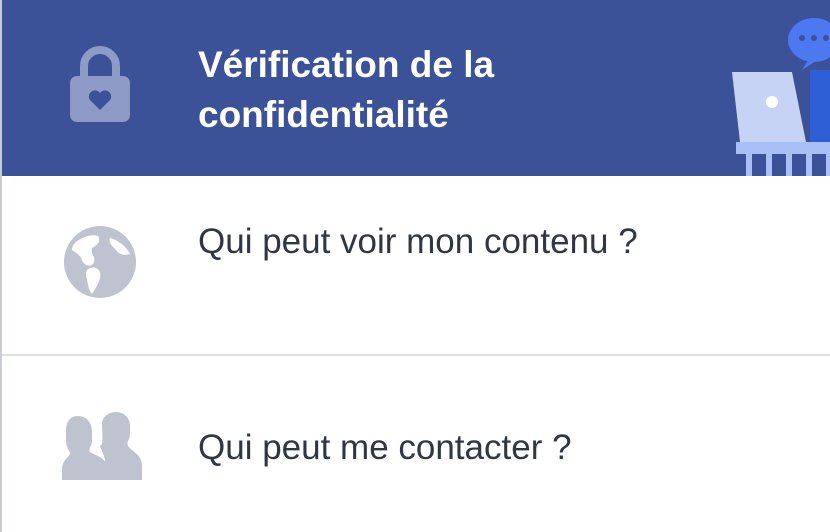 The width and height of the screenshot is (830, 532). What do you see at coordinates (776, 88) in the screenshot?
I see `laptop-illustration` at bounding box center [776, 88].